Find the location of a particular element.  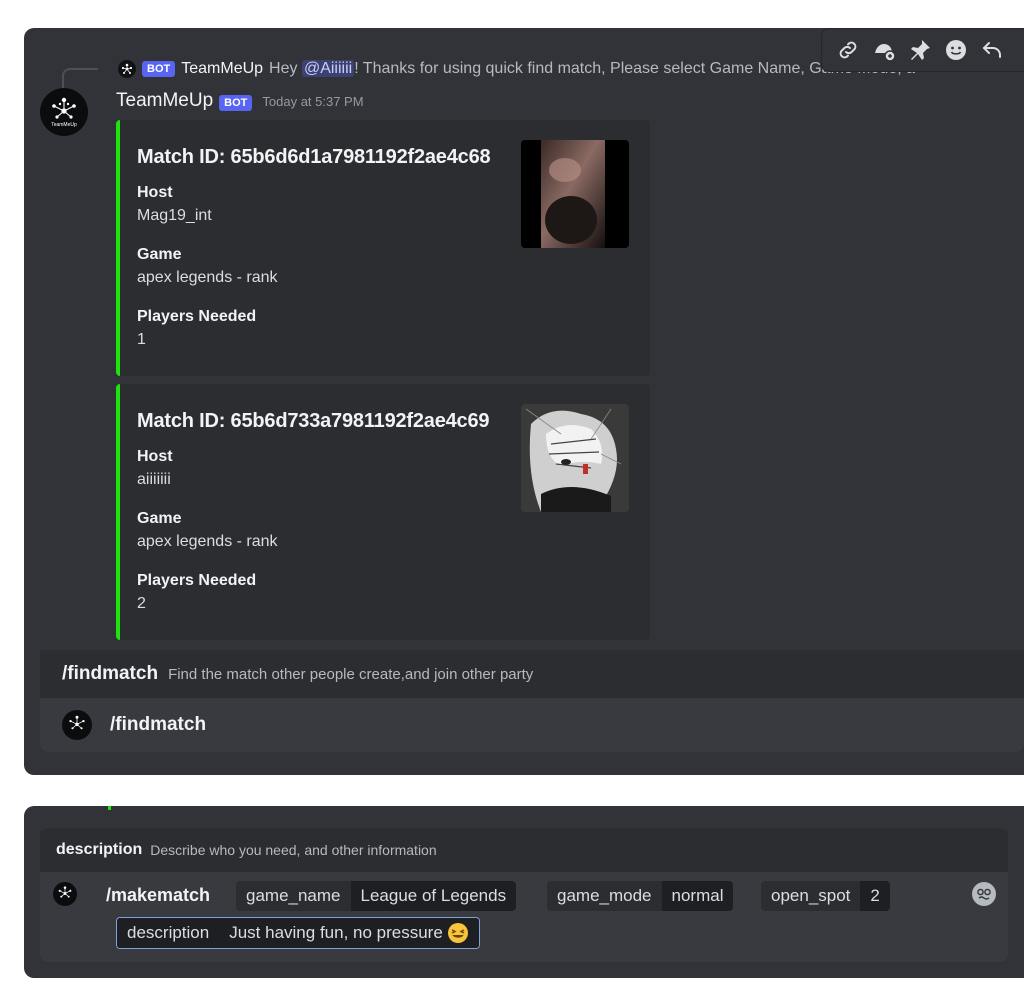

message-author: TeamMeUp is located at coordinates (164, 101).